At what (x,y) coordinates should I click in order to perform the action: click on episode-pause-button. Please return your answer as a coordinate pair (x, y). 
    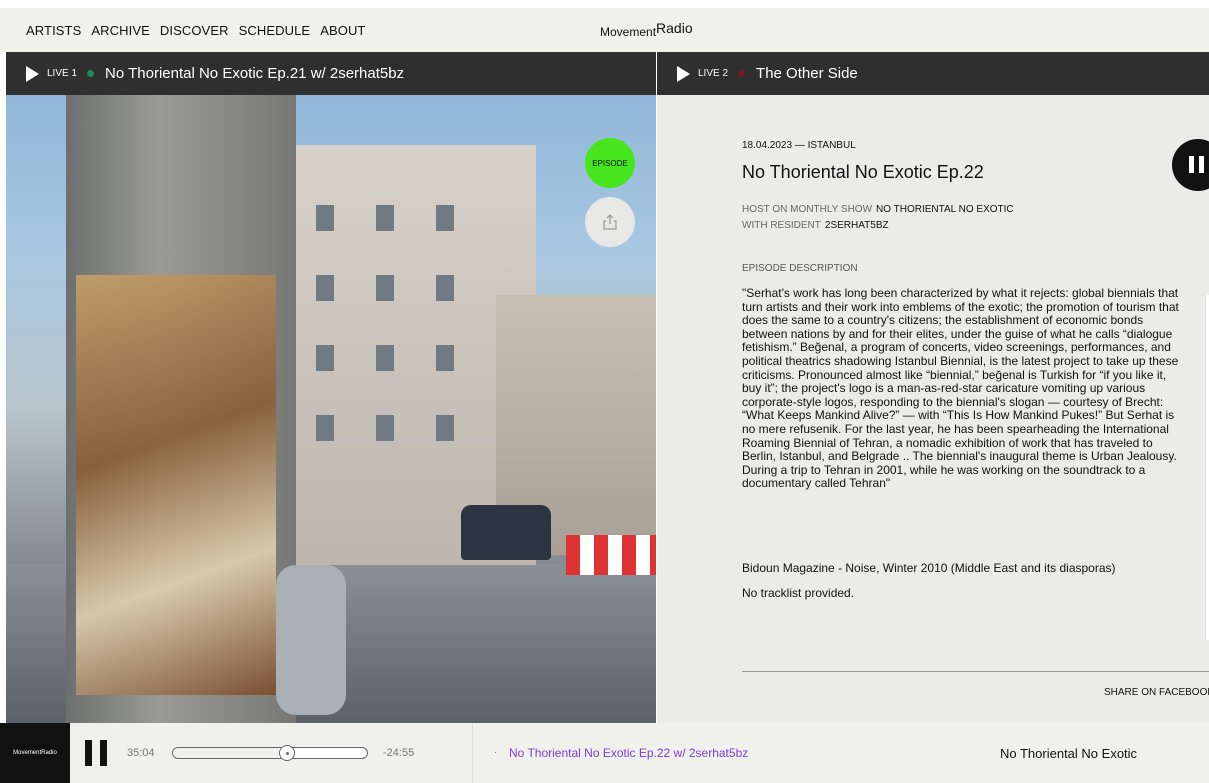
    Looking at the image, I should click on (1190, 165).